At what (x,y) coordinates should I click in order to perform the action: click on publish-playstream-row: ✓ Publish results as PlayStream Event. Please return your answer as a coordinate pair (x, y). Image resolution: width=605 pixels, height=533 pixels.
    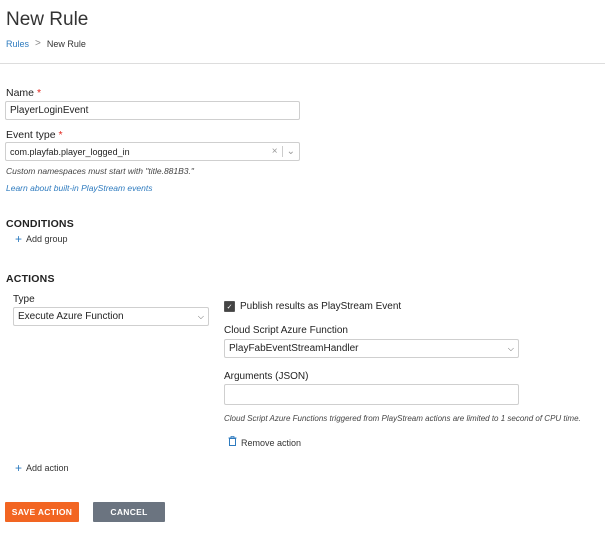
    Looking at the image, I should click on (312, 306).